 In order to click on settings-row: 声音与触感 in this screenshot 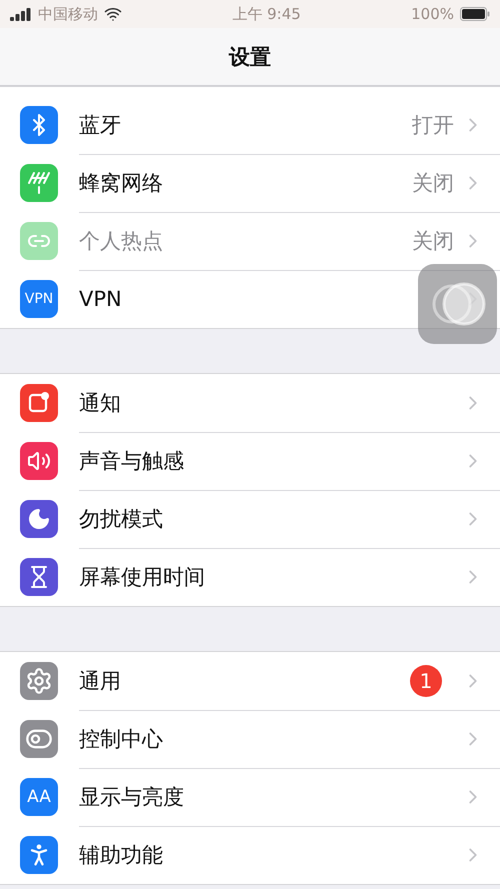, I will do `click(250, 461)`.